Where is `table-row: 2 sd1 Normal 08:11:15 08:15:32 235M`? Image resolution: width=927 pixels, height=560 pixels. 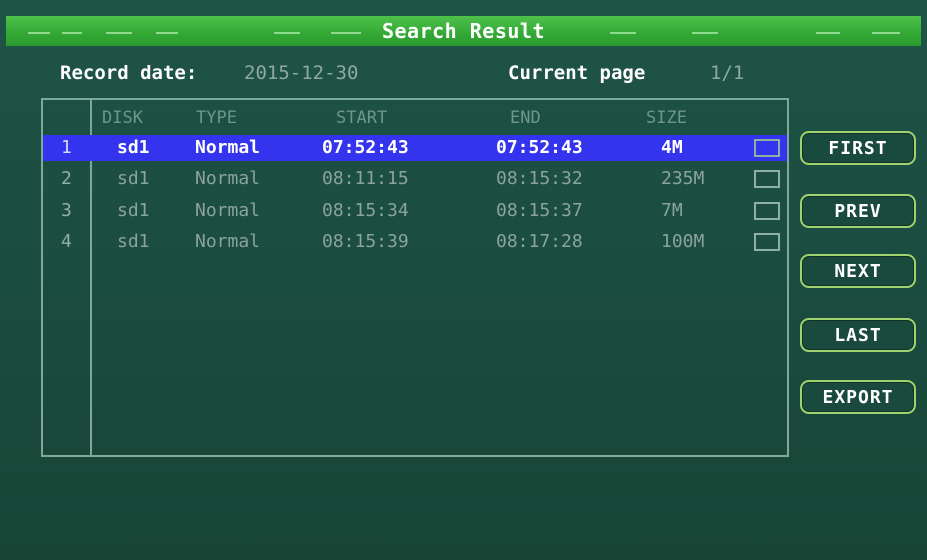 table-row: 2 sd1 Normal 08:11:15 08:15:32 235M is located at coordinates (415, 179).